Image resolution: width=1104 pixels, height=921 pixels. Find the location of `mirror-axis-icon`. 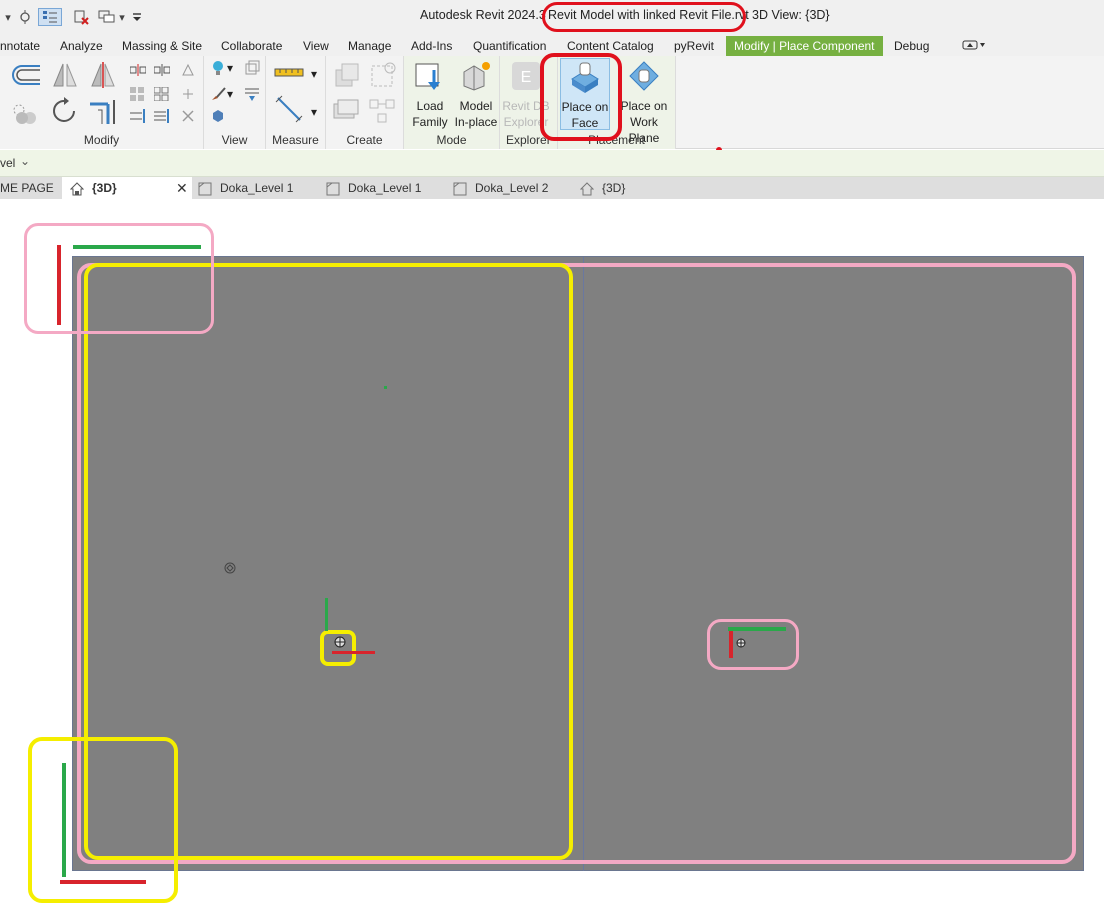

mirror-axis-icon is located at coordinates (65, 75).